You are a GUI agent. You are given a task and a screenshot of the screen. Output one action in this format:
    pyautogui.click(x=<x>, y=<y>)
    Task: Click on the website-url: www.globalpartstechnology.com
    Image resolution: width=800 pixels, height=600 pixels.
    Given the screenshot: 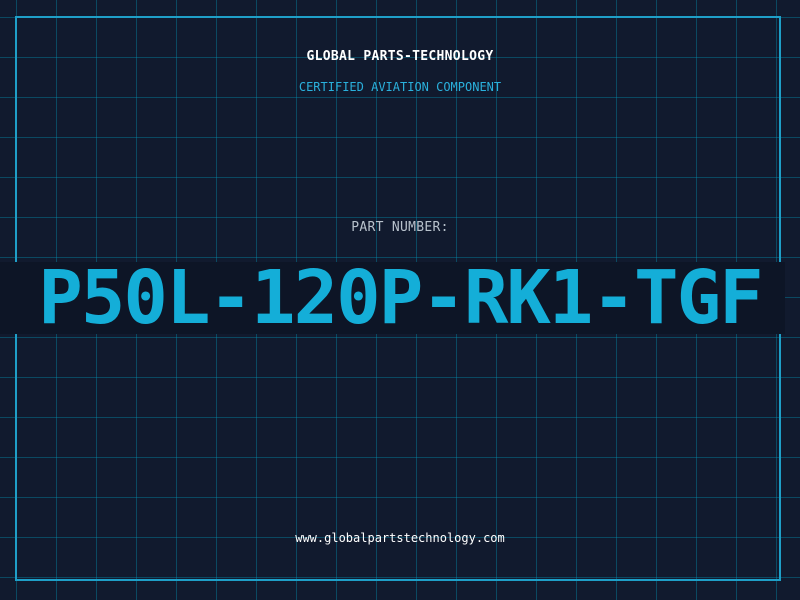 What is the action you would take?
    pyautogui.click(x=400, y=538)
    